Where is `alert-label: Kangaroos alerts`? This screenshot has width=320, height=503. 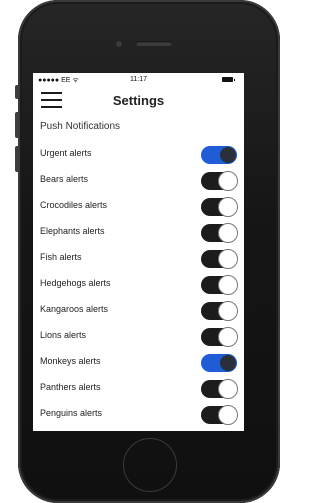 alert-label: Kangaroos alerts is located at coordinates (74, 309).